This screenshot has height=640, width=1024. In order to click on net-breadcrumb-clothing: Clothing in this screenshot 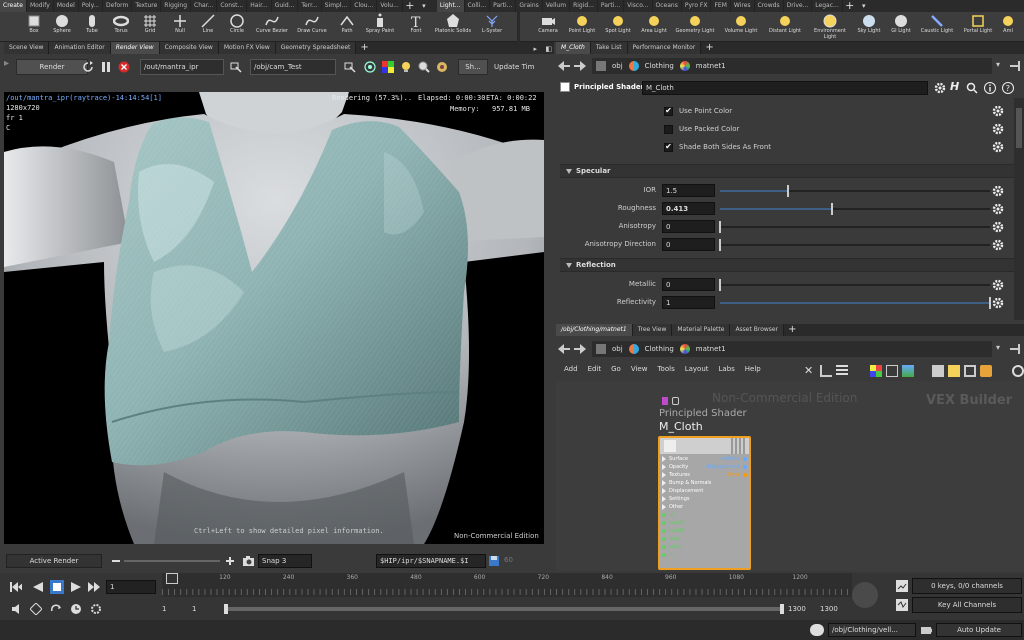, I will do `click(659, 349)`.